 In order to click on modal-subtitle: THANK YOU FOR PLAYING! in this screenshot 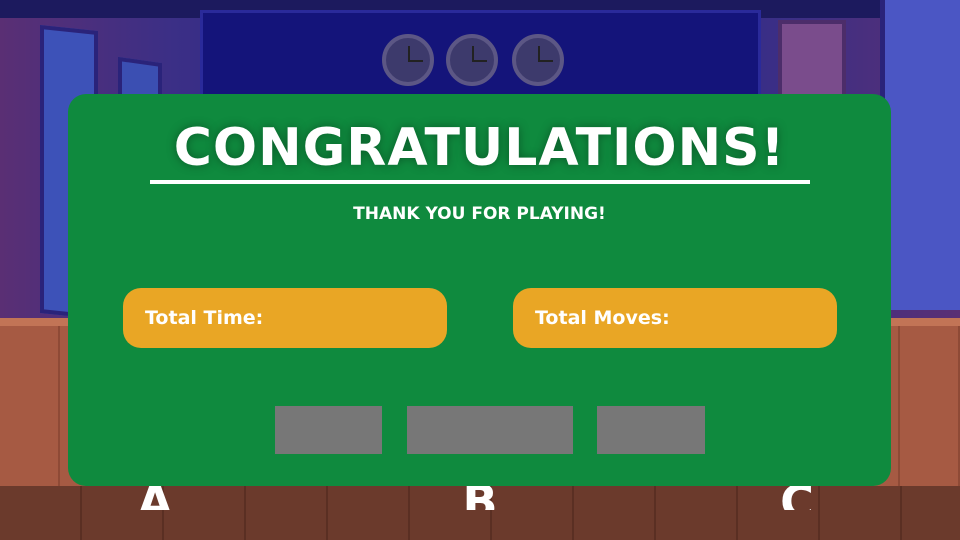, I will do `click(479, 214)`.